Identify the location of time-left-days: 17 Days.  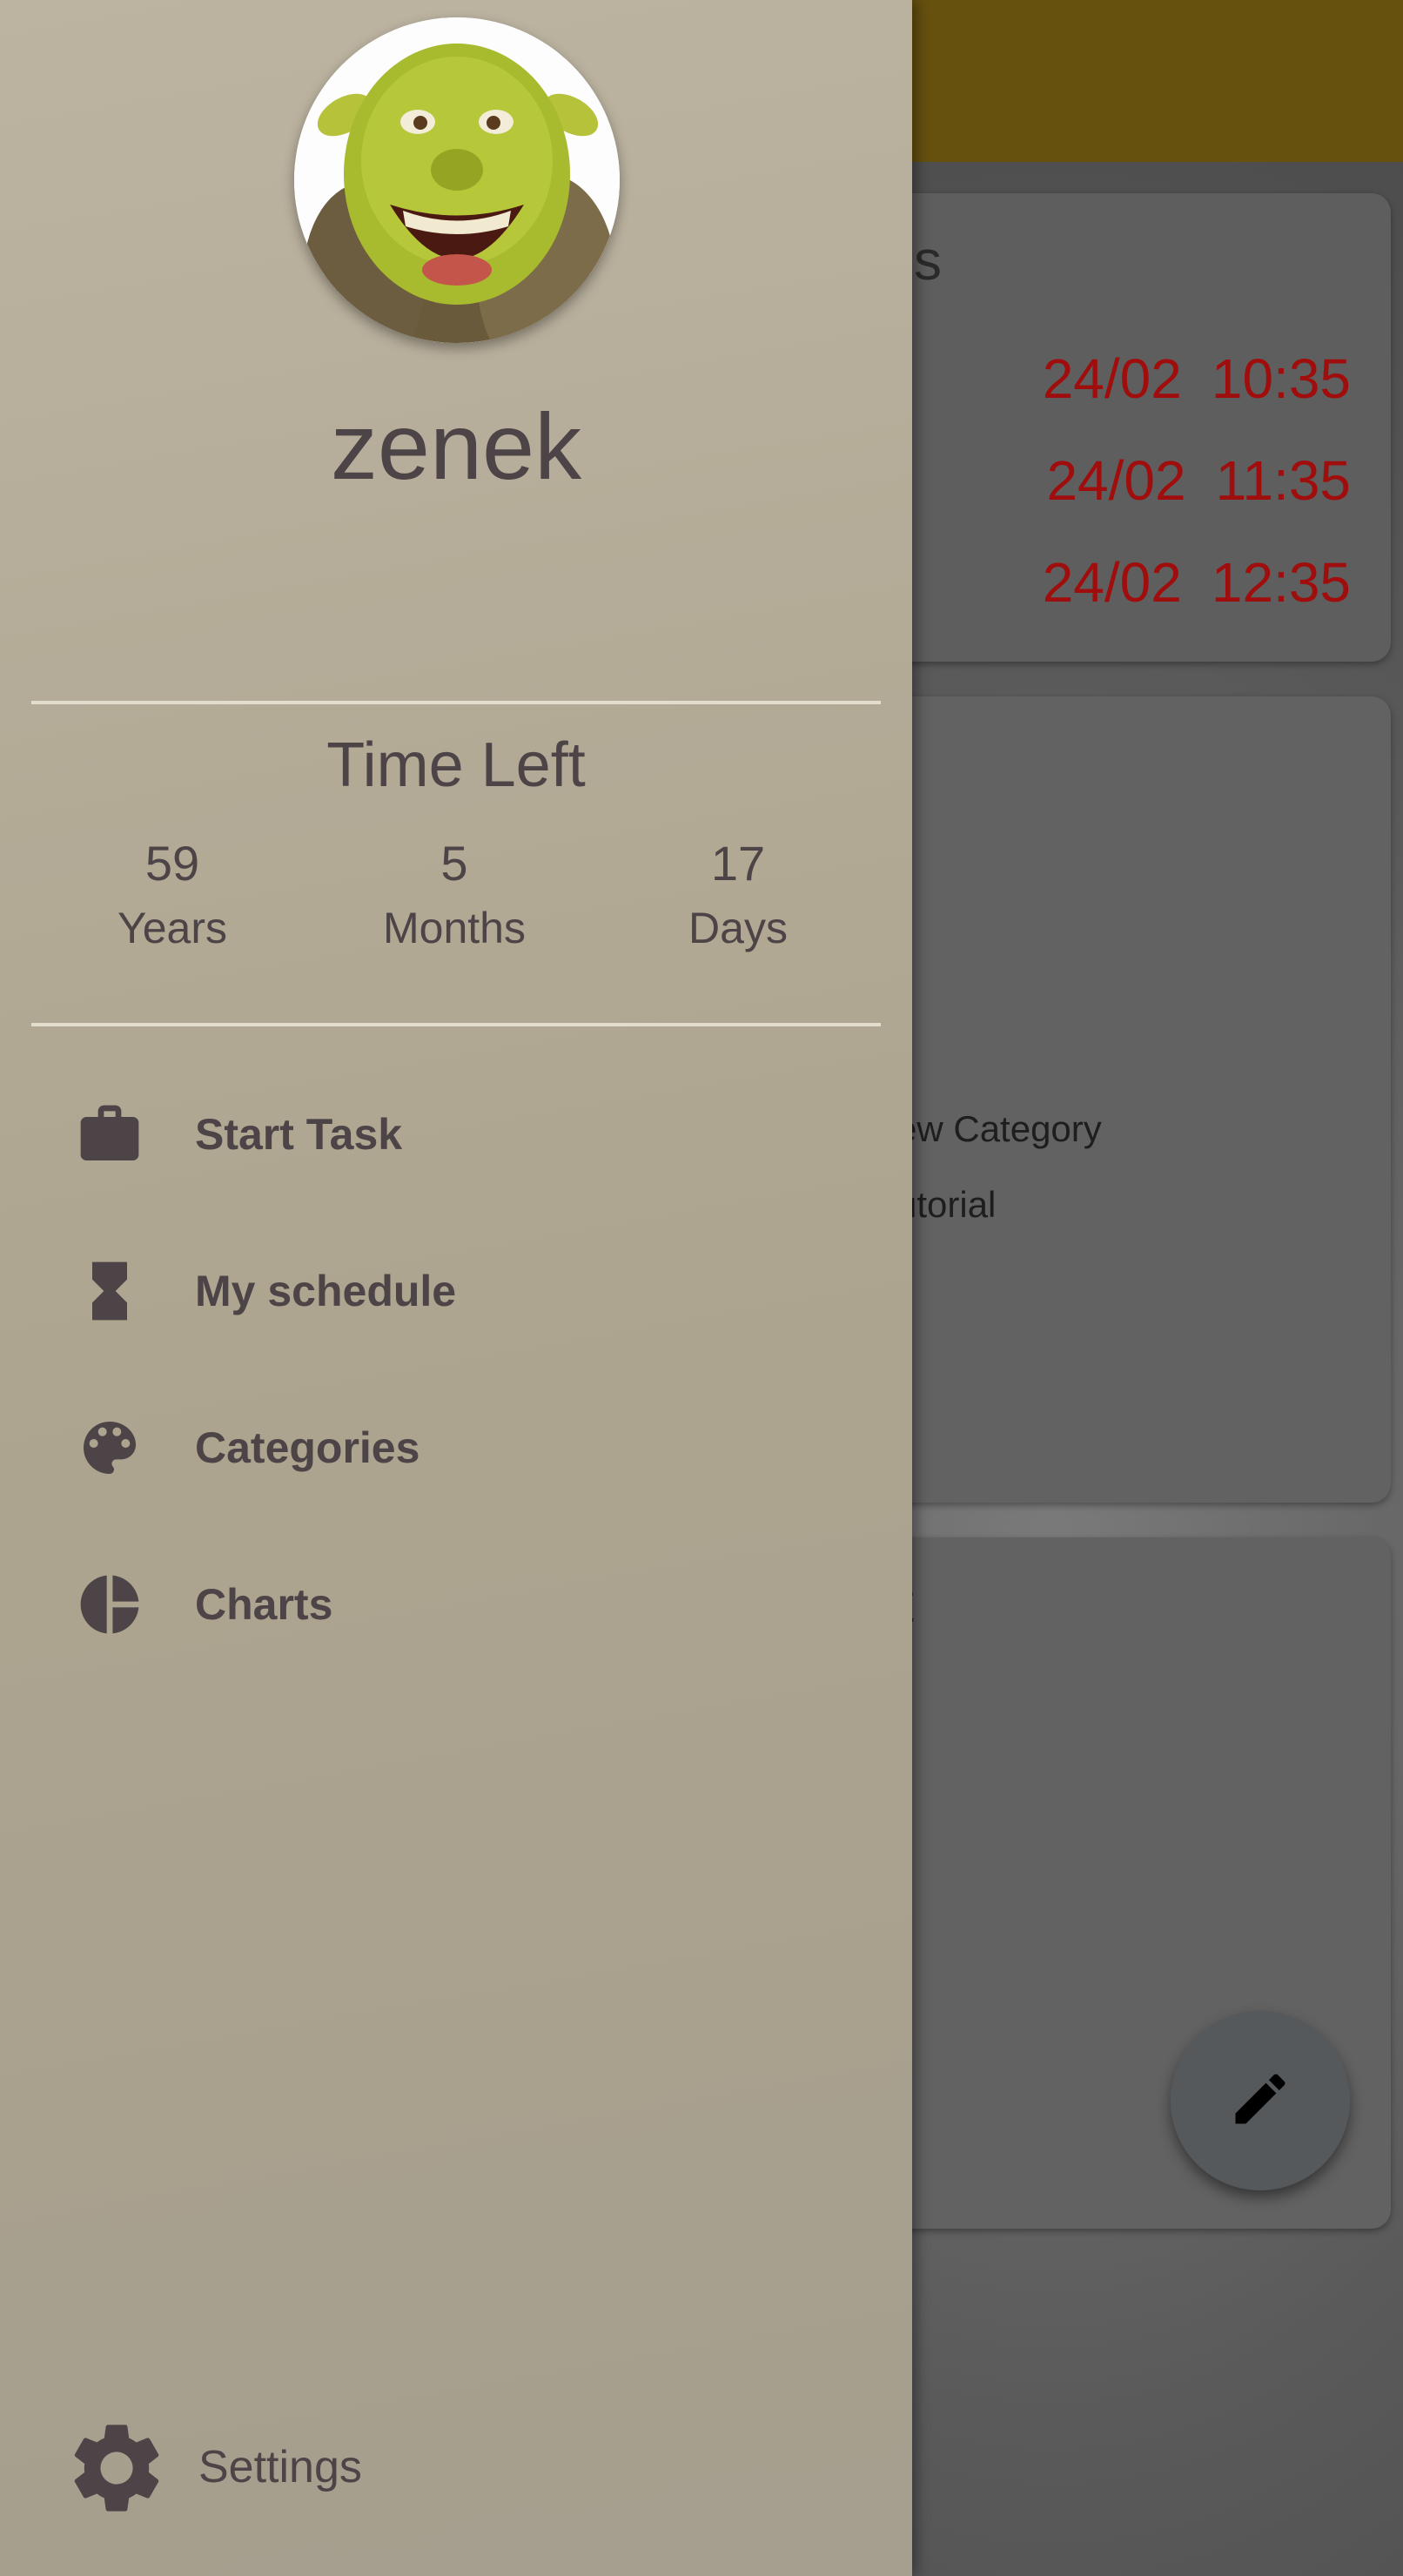
(738, 896).